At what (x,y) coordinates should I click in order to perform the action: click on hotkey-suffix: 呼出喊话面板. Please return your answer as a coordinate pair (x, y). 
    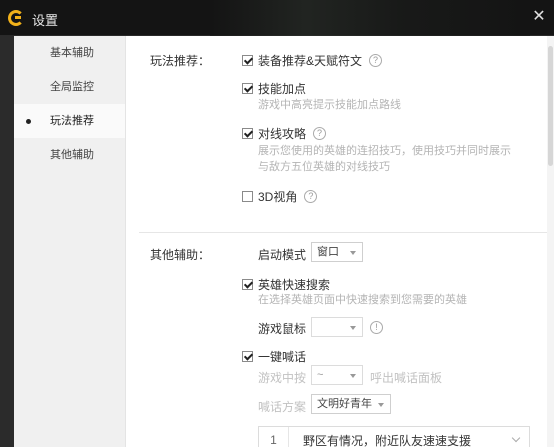
    Looking at the image, I should click on (406, 378).